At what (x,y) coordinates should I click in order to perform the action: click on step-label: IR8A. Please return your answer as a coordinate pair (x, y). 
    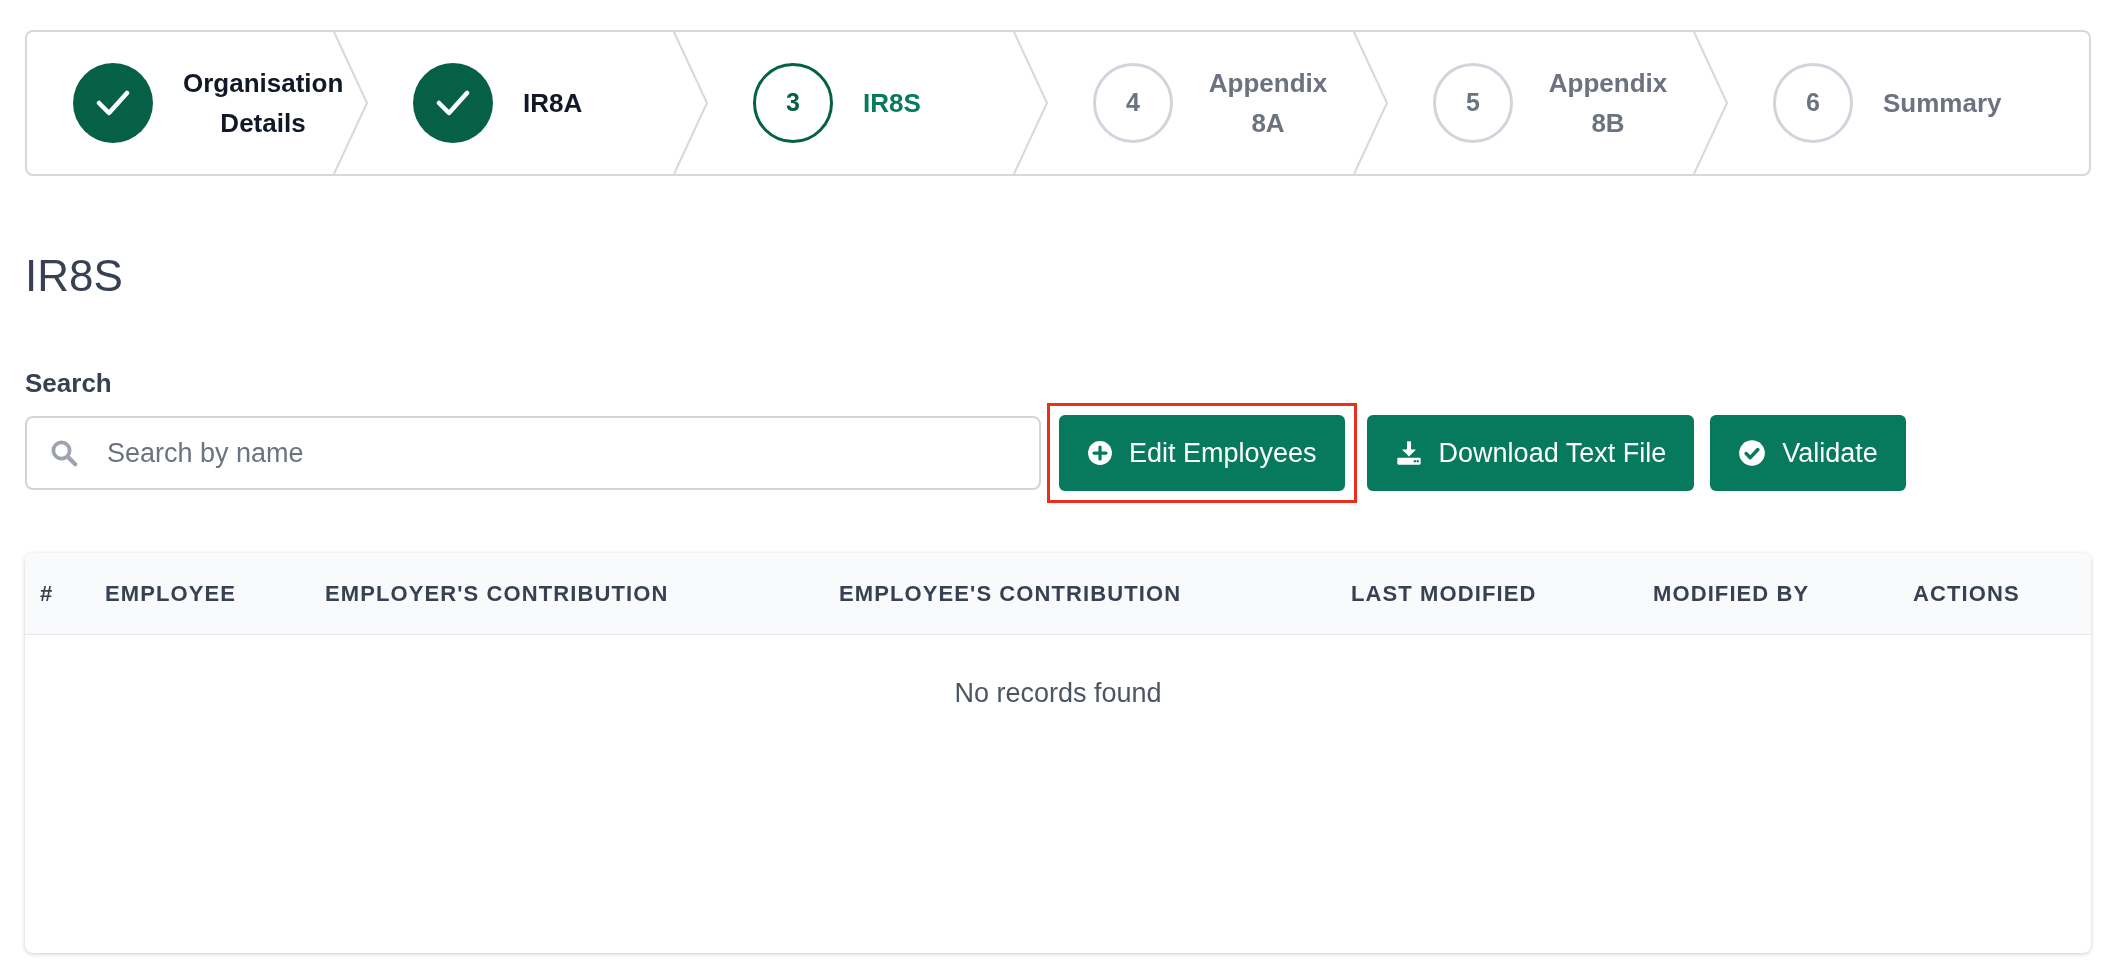
    Looking at the image, I should click on (553, 103).